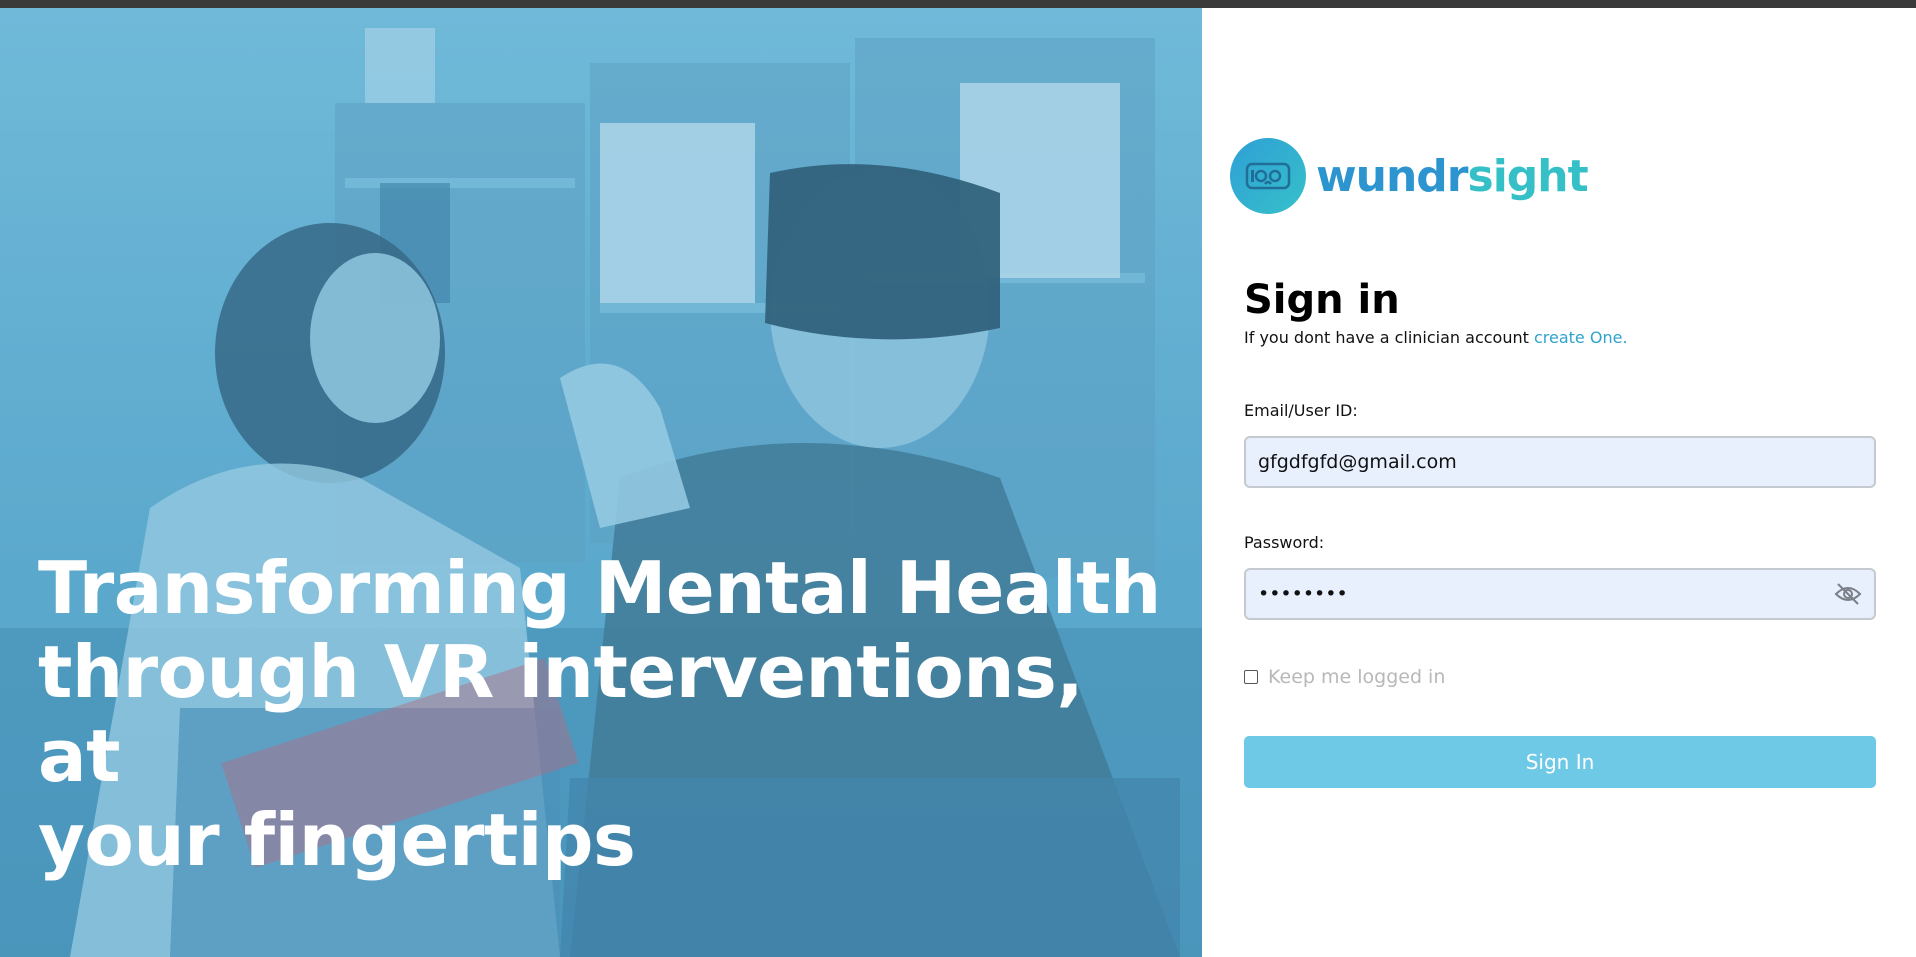 The width and height of the screenshot is (1916, 957). What do you see at coordinates (1544, 594) in the screenshot?
I see `password-field` at bounding box center [1544, 594].